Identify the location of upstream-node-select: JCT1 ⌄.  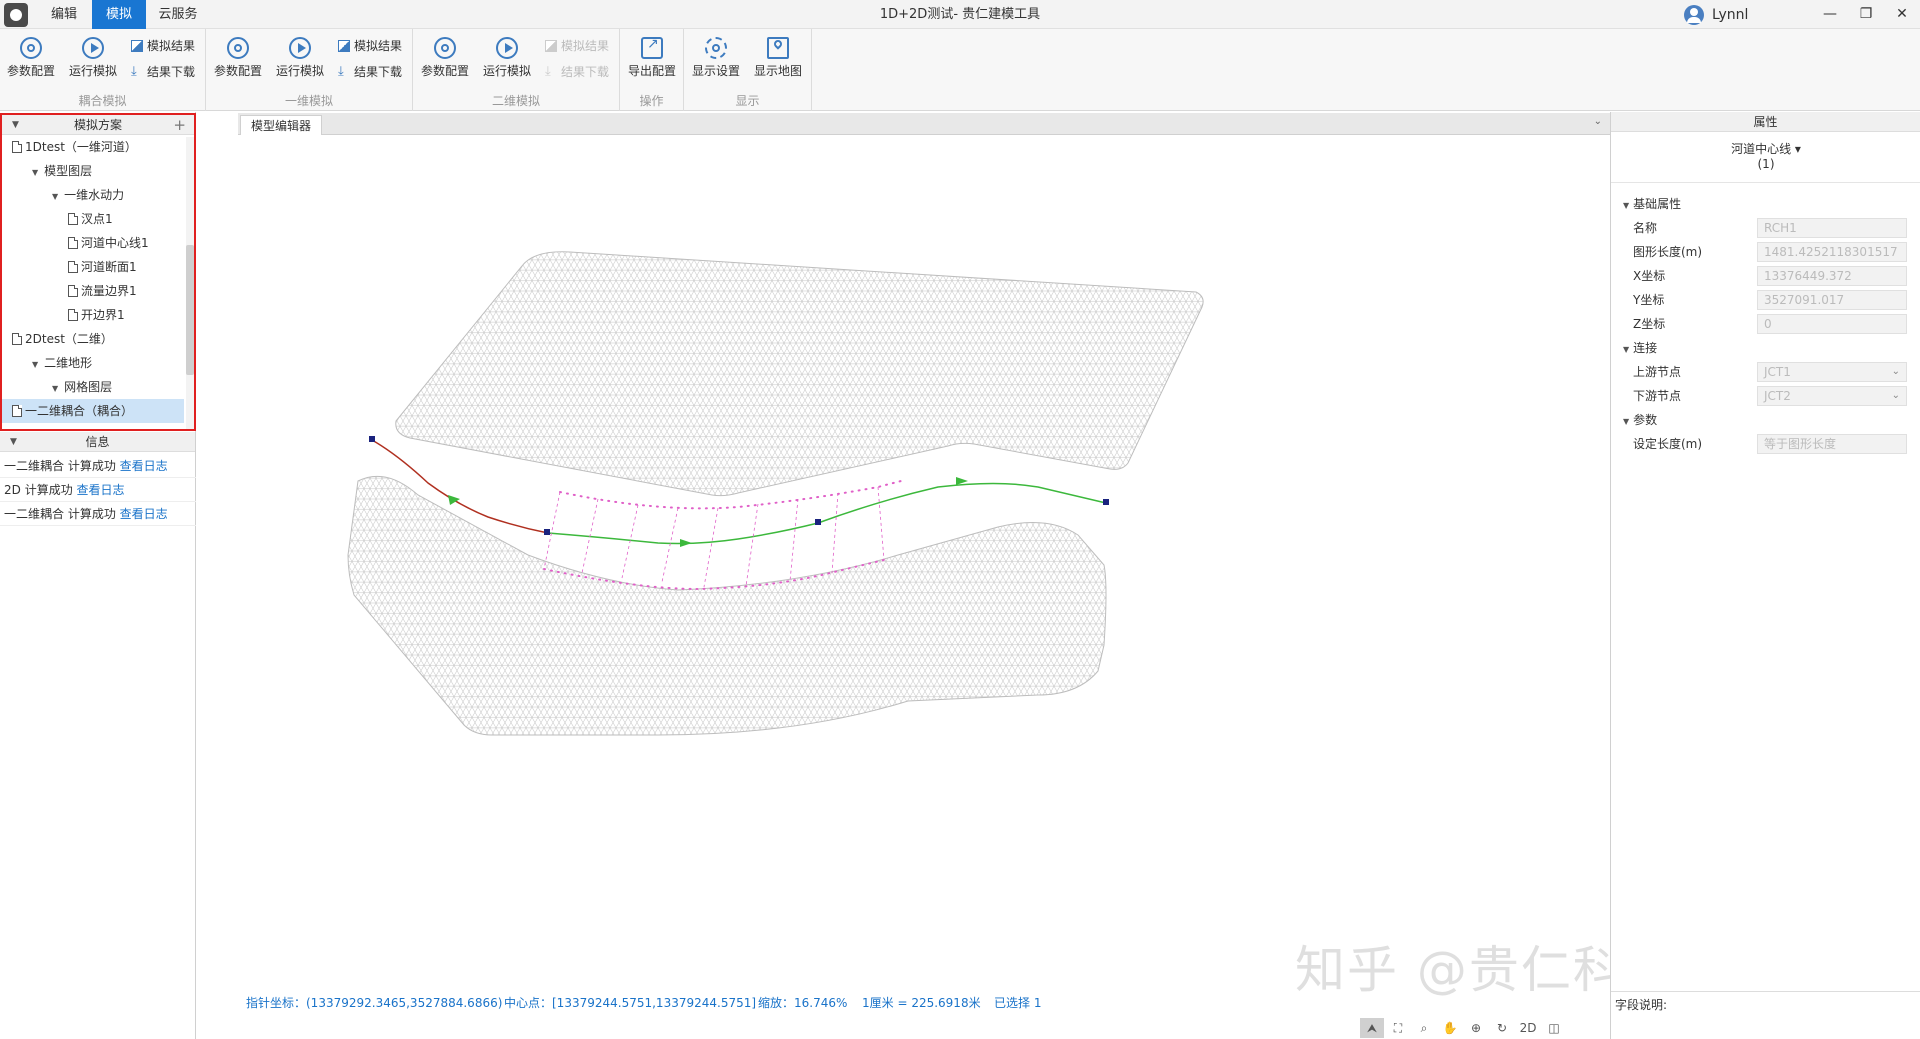
(1832, 372).